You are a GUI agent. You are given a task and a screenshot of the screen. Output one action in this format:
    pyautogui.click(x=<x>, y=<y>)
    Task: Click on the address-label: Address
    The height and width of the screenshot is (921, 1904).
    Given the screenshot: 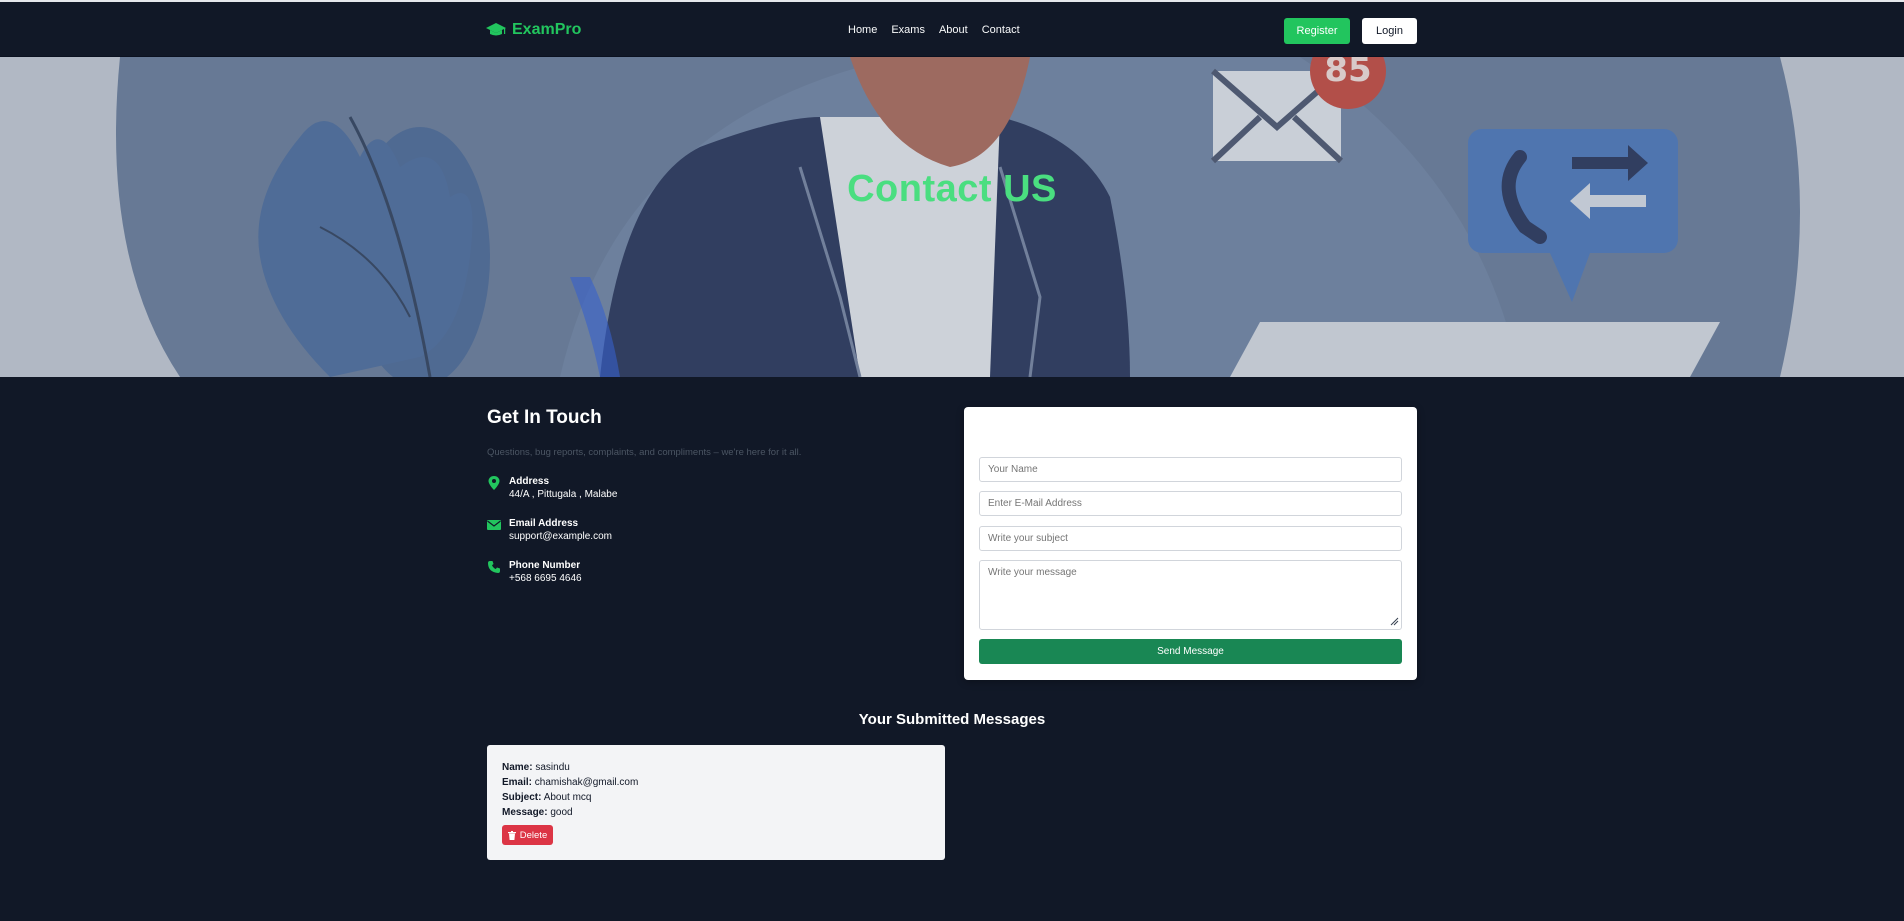 What is the action you would take?
    pyautogui.click(x=529, y=481)
    